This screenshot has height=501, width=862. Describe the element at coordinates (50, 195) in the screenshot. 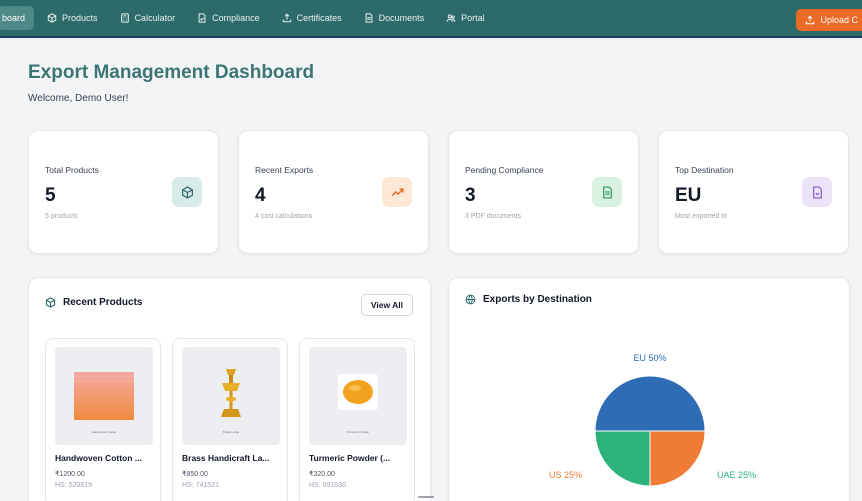

I see `stat-value: 5` at that location.